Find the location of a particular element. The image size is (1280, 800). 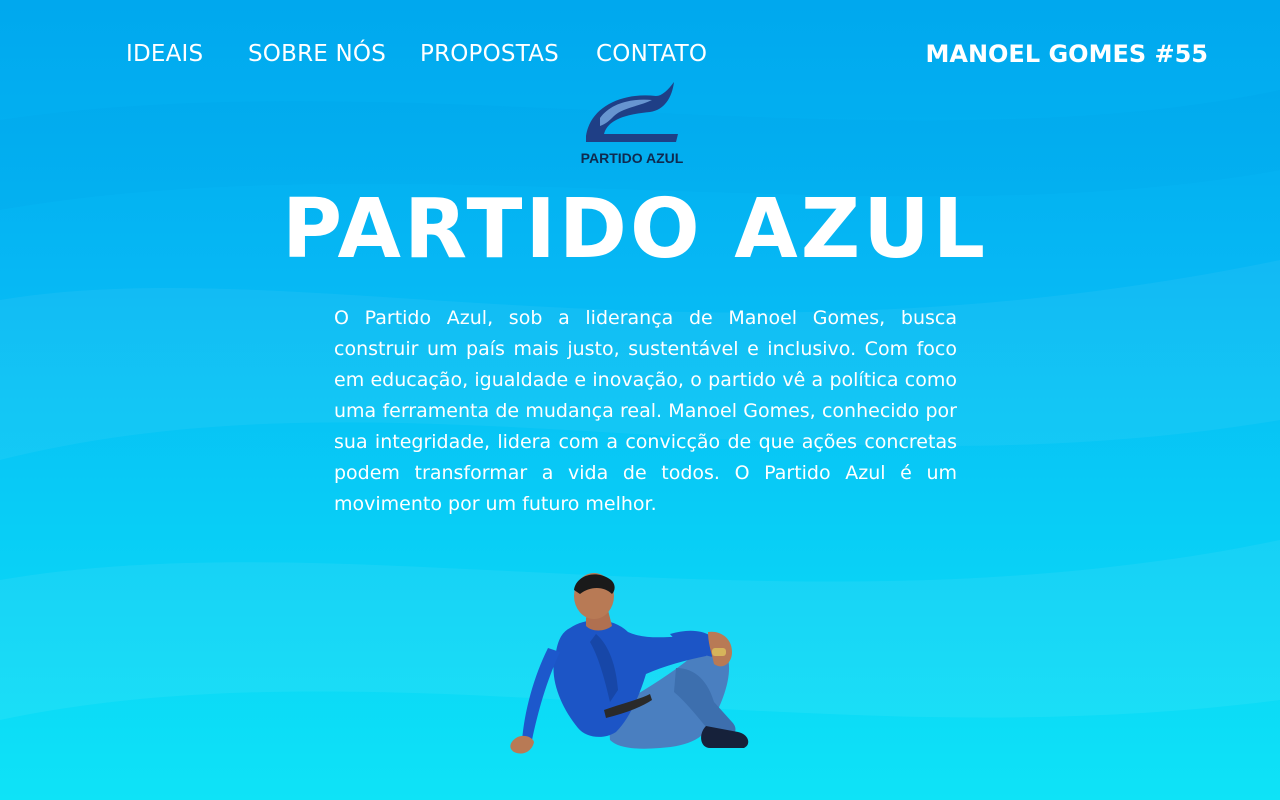

candidate-photo is located at coordinates (630, 670).